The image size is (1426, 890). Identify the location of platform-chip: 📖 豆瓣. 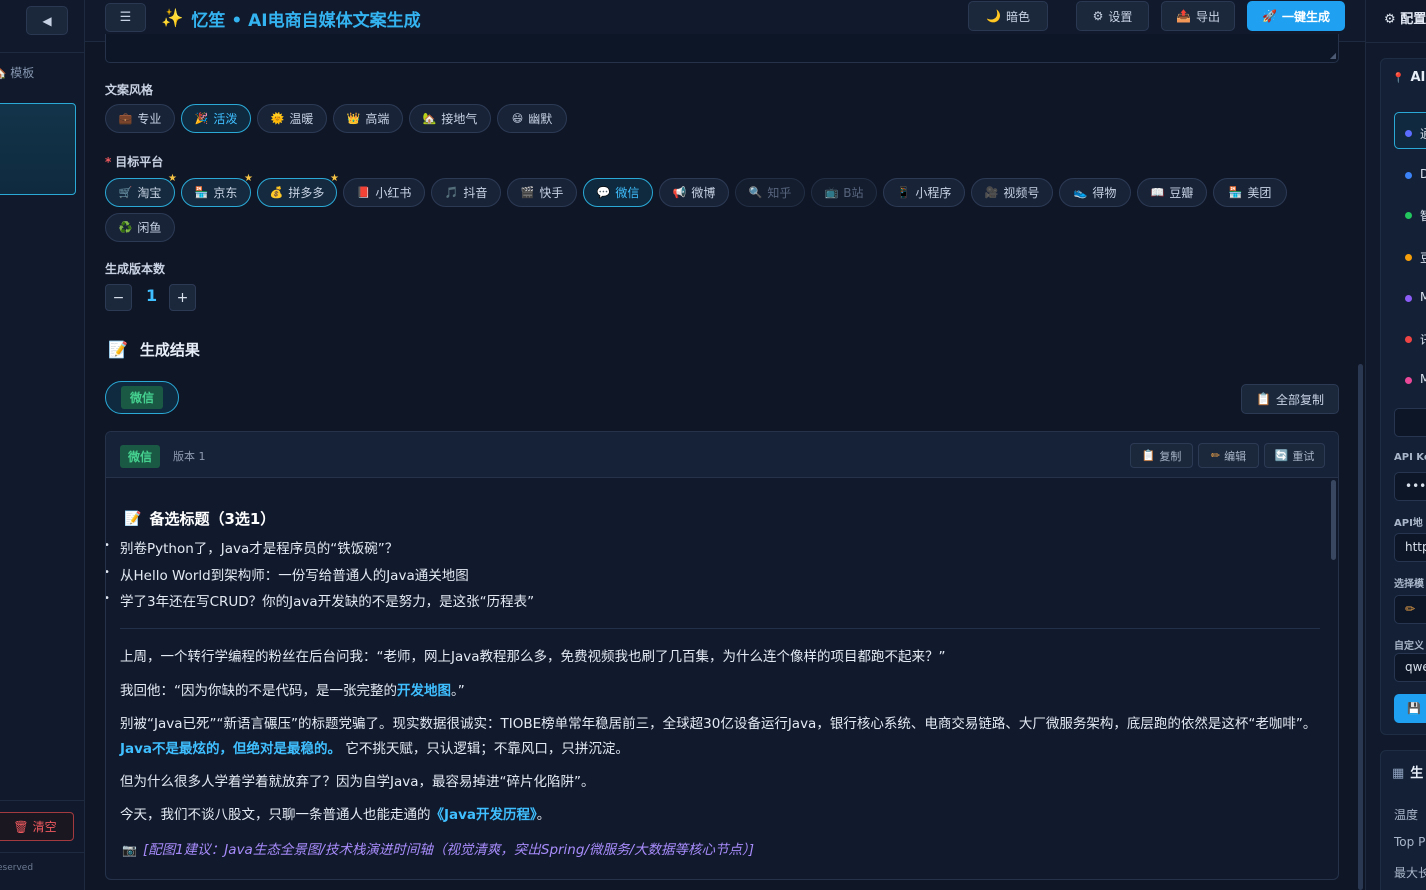
(1172, 192).